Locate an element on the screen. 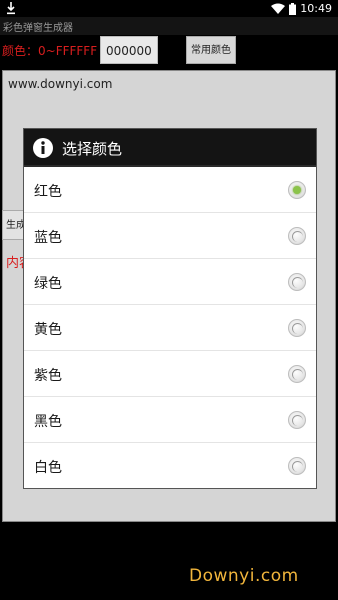 Image resolution: width=338 pixels, height=600 pixels. common-colors-button: 常用颜色 is located at coordinates (211, 50).